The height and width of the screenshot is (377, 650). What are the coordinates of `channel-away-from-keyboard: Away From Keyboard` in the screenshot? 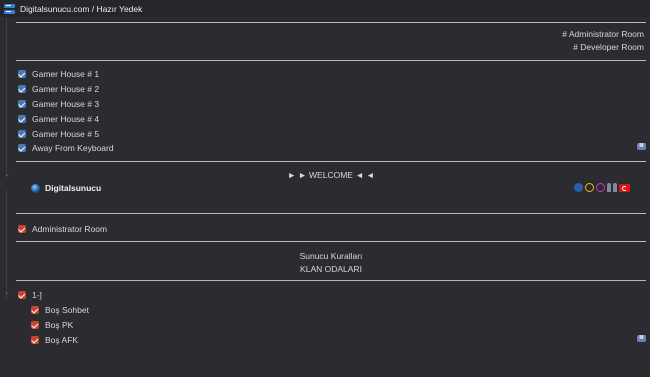 It's located at (66, 148).